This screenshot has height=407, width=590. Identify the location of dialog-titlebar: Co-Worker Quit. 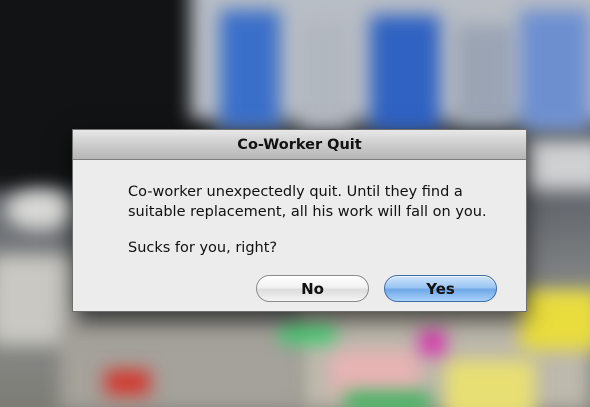
(299, 145).